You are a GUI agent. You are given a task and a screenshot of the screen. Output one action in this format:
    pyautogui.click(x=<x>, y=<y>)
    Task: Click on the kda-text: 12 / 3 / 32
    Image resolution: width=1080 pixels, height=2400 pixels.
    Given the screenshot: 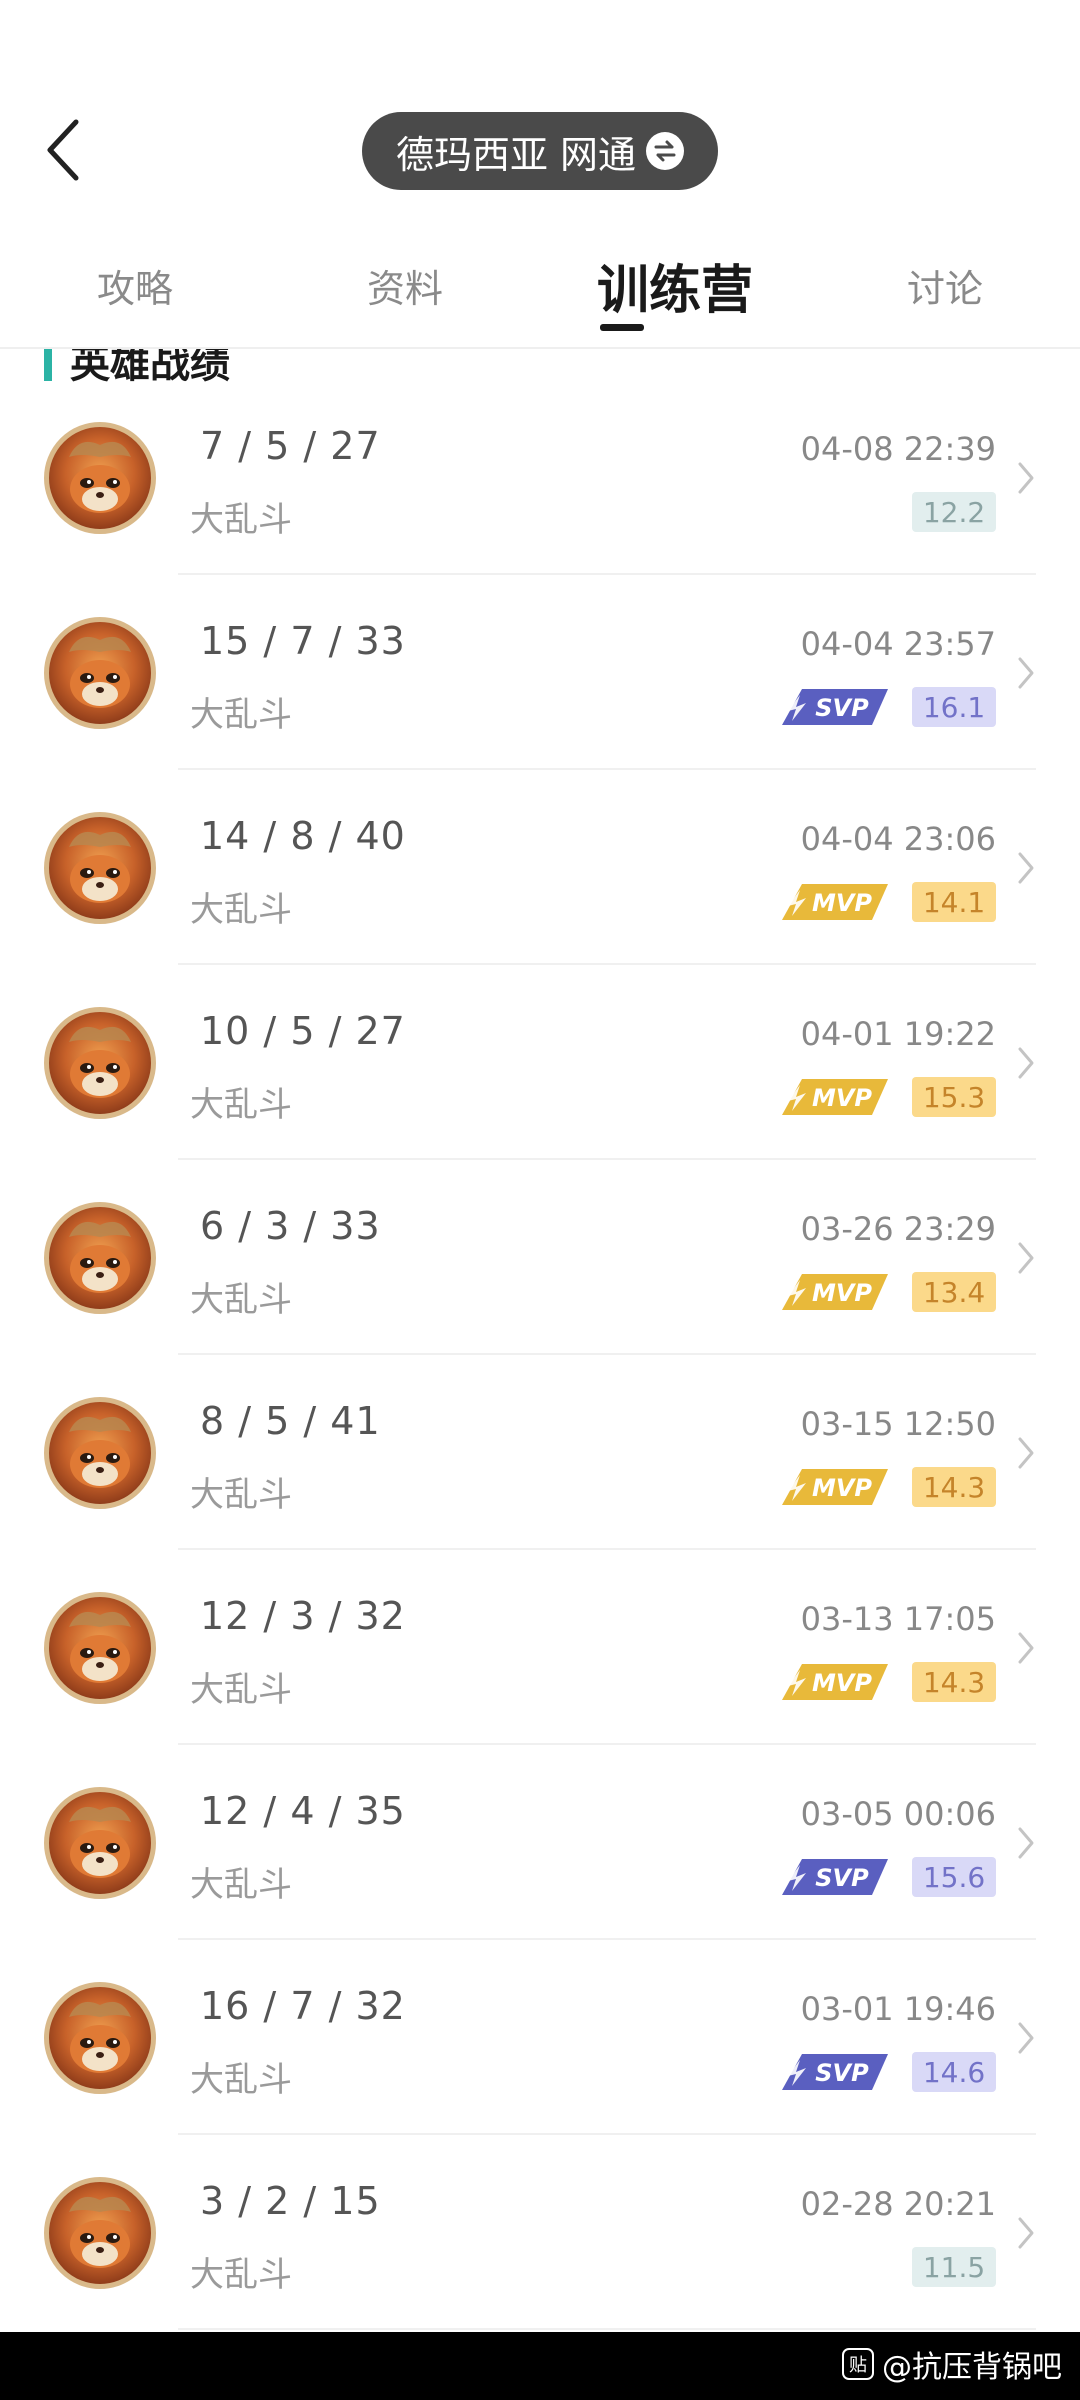 What is the action you would take?
    pyautogui.click(x=303, y=1616)
    